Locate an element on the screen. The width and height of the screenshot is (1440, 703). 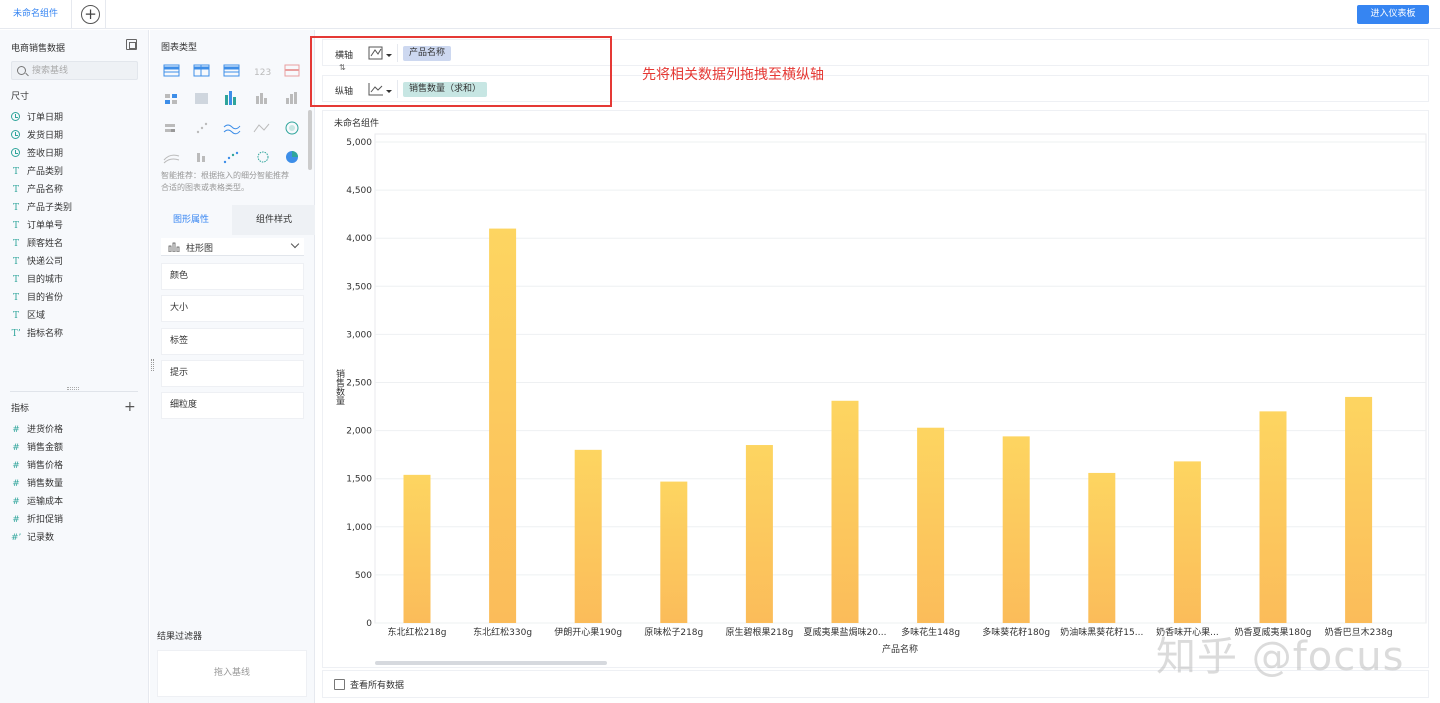
heat-table-icon is located at coordinates (171, 99).